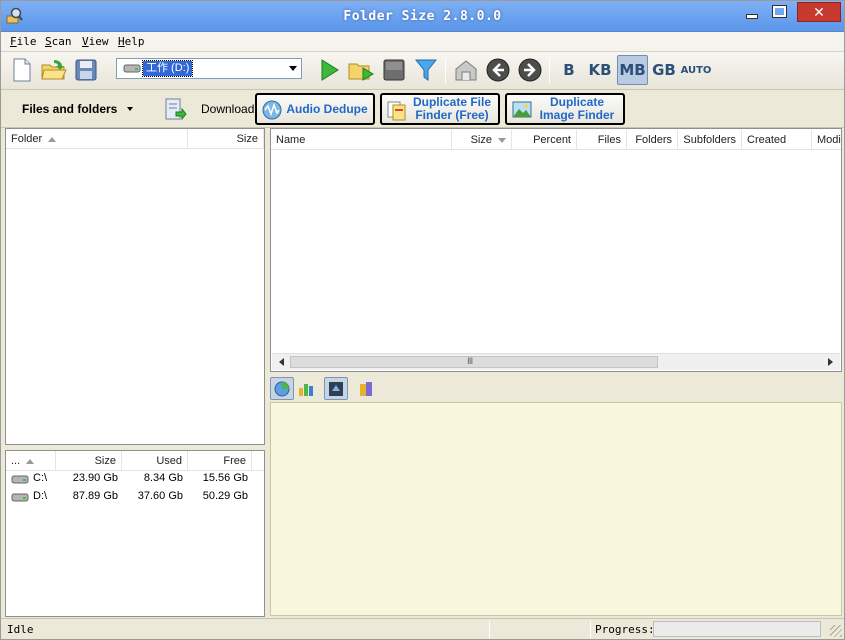  Describe the element at coordinates (664, 70) in the screenshot. I see `unit-gb-button: GB` at that location.